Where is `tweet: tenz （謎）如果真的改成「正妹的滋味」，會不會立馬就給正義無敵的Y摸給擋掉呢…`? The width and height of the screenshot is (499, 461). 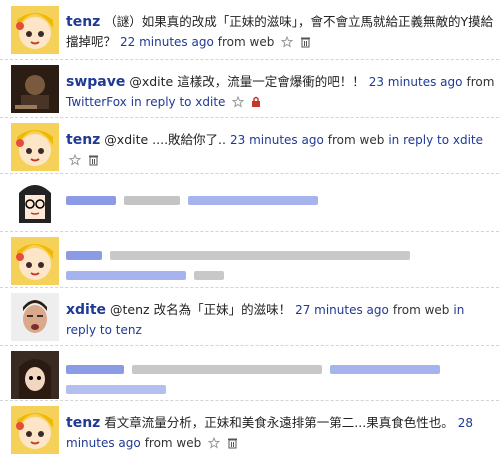 tweet: tenz （謎）如果真的改成「正妹的滋味」，會不會立馬就給正義無敵的Y摸給擋掉呢… is located at coordinates (249, 30).